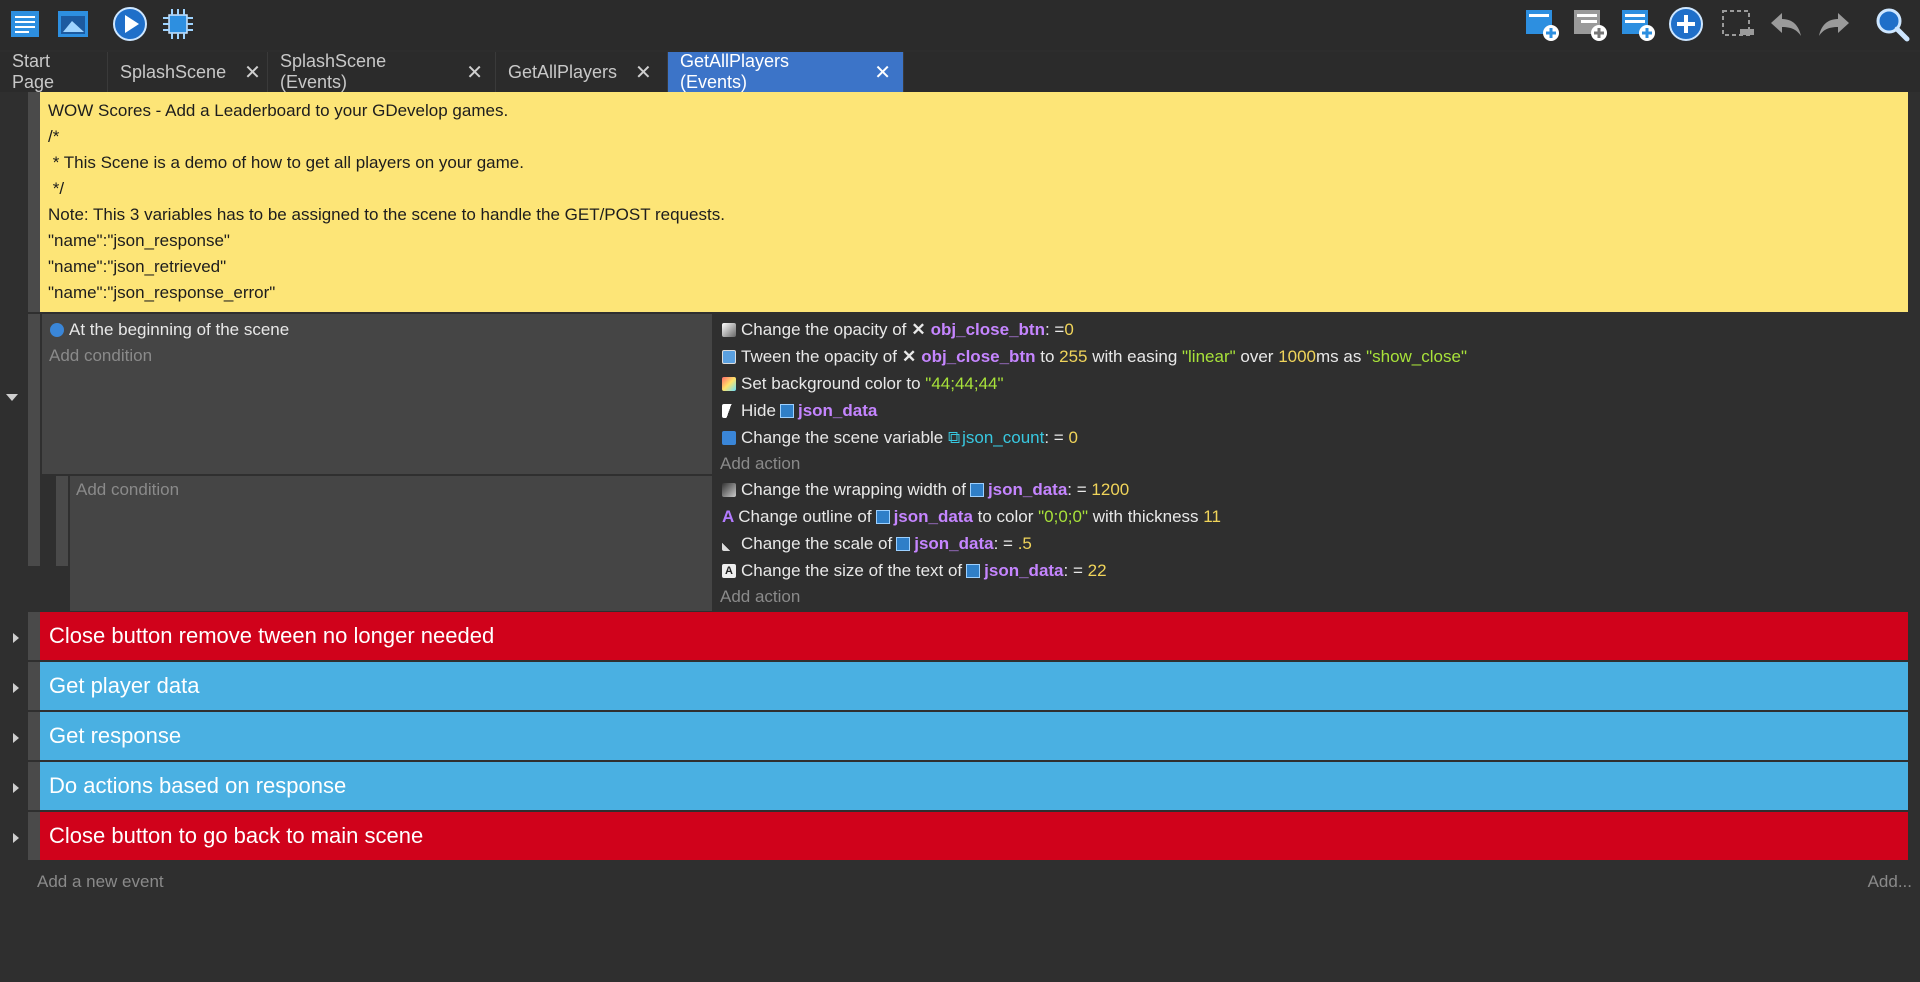 This screenshot has height=982, width=1920. What do you see at coordinates (877, 543) in the screenshot?
I see `action-line: Change the scale of json_data : = .5` at bounding box center [877, 543].